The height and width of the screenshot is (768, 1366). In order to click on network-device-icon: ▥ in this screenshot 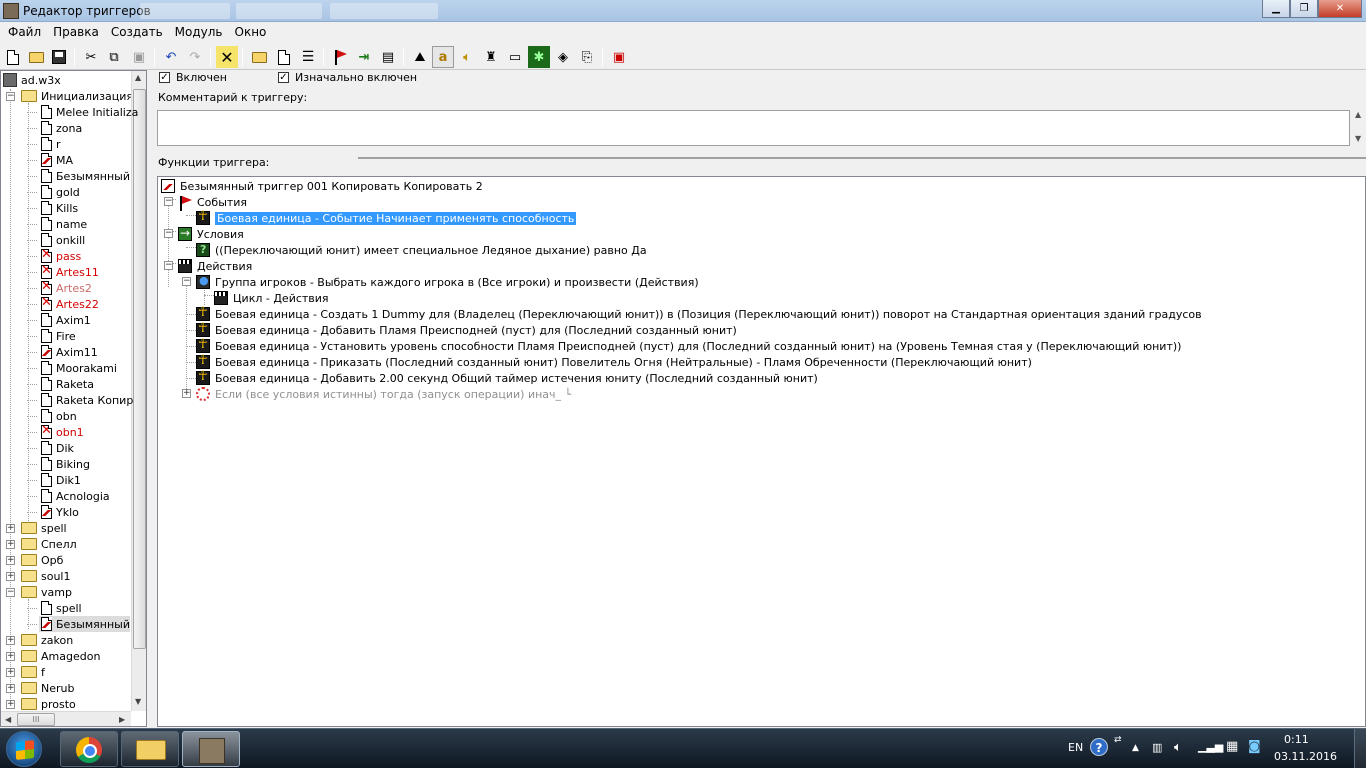, I will do `click(1157, 747)`.